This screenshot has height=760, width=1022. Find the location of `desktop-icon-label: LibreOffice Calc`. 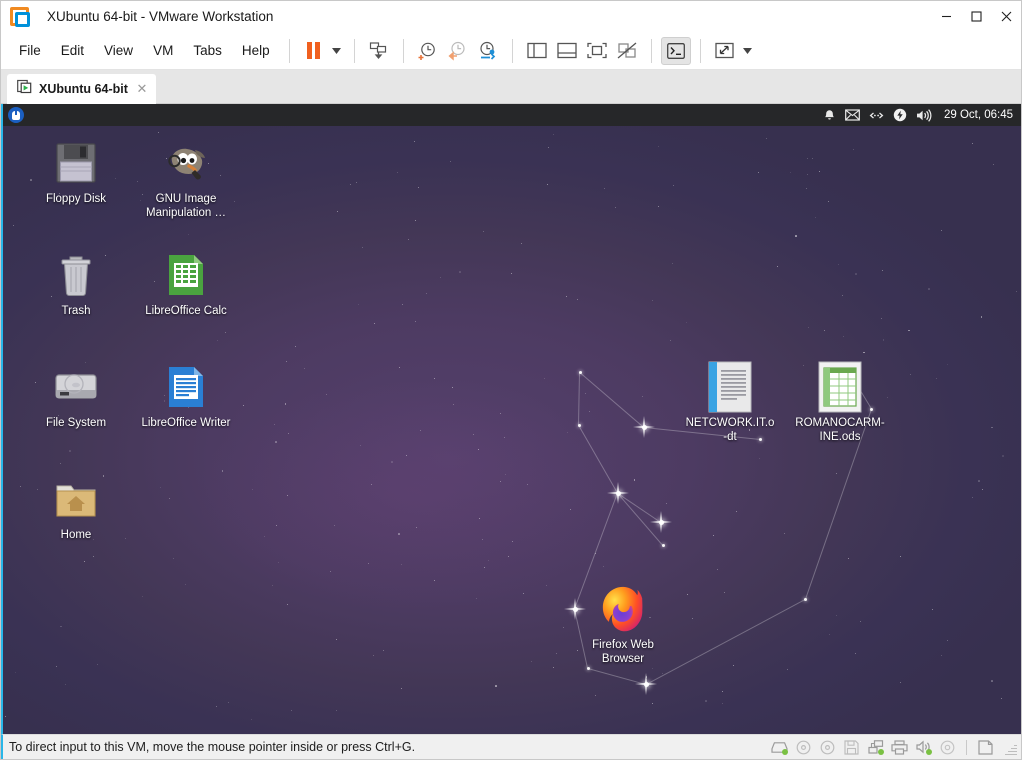

desktop-icon-label: LibreOffice Calc is located at coordinates (186, 311).